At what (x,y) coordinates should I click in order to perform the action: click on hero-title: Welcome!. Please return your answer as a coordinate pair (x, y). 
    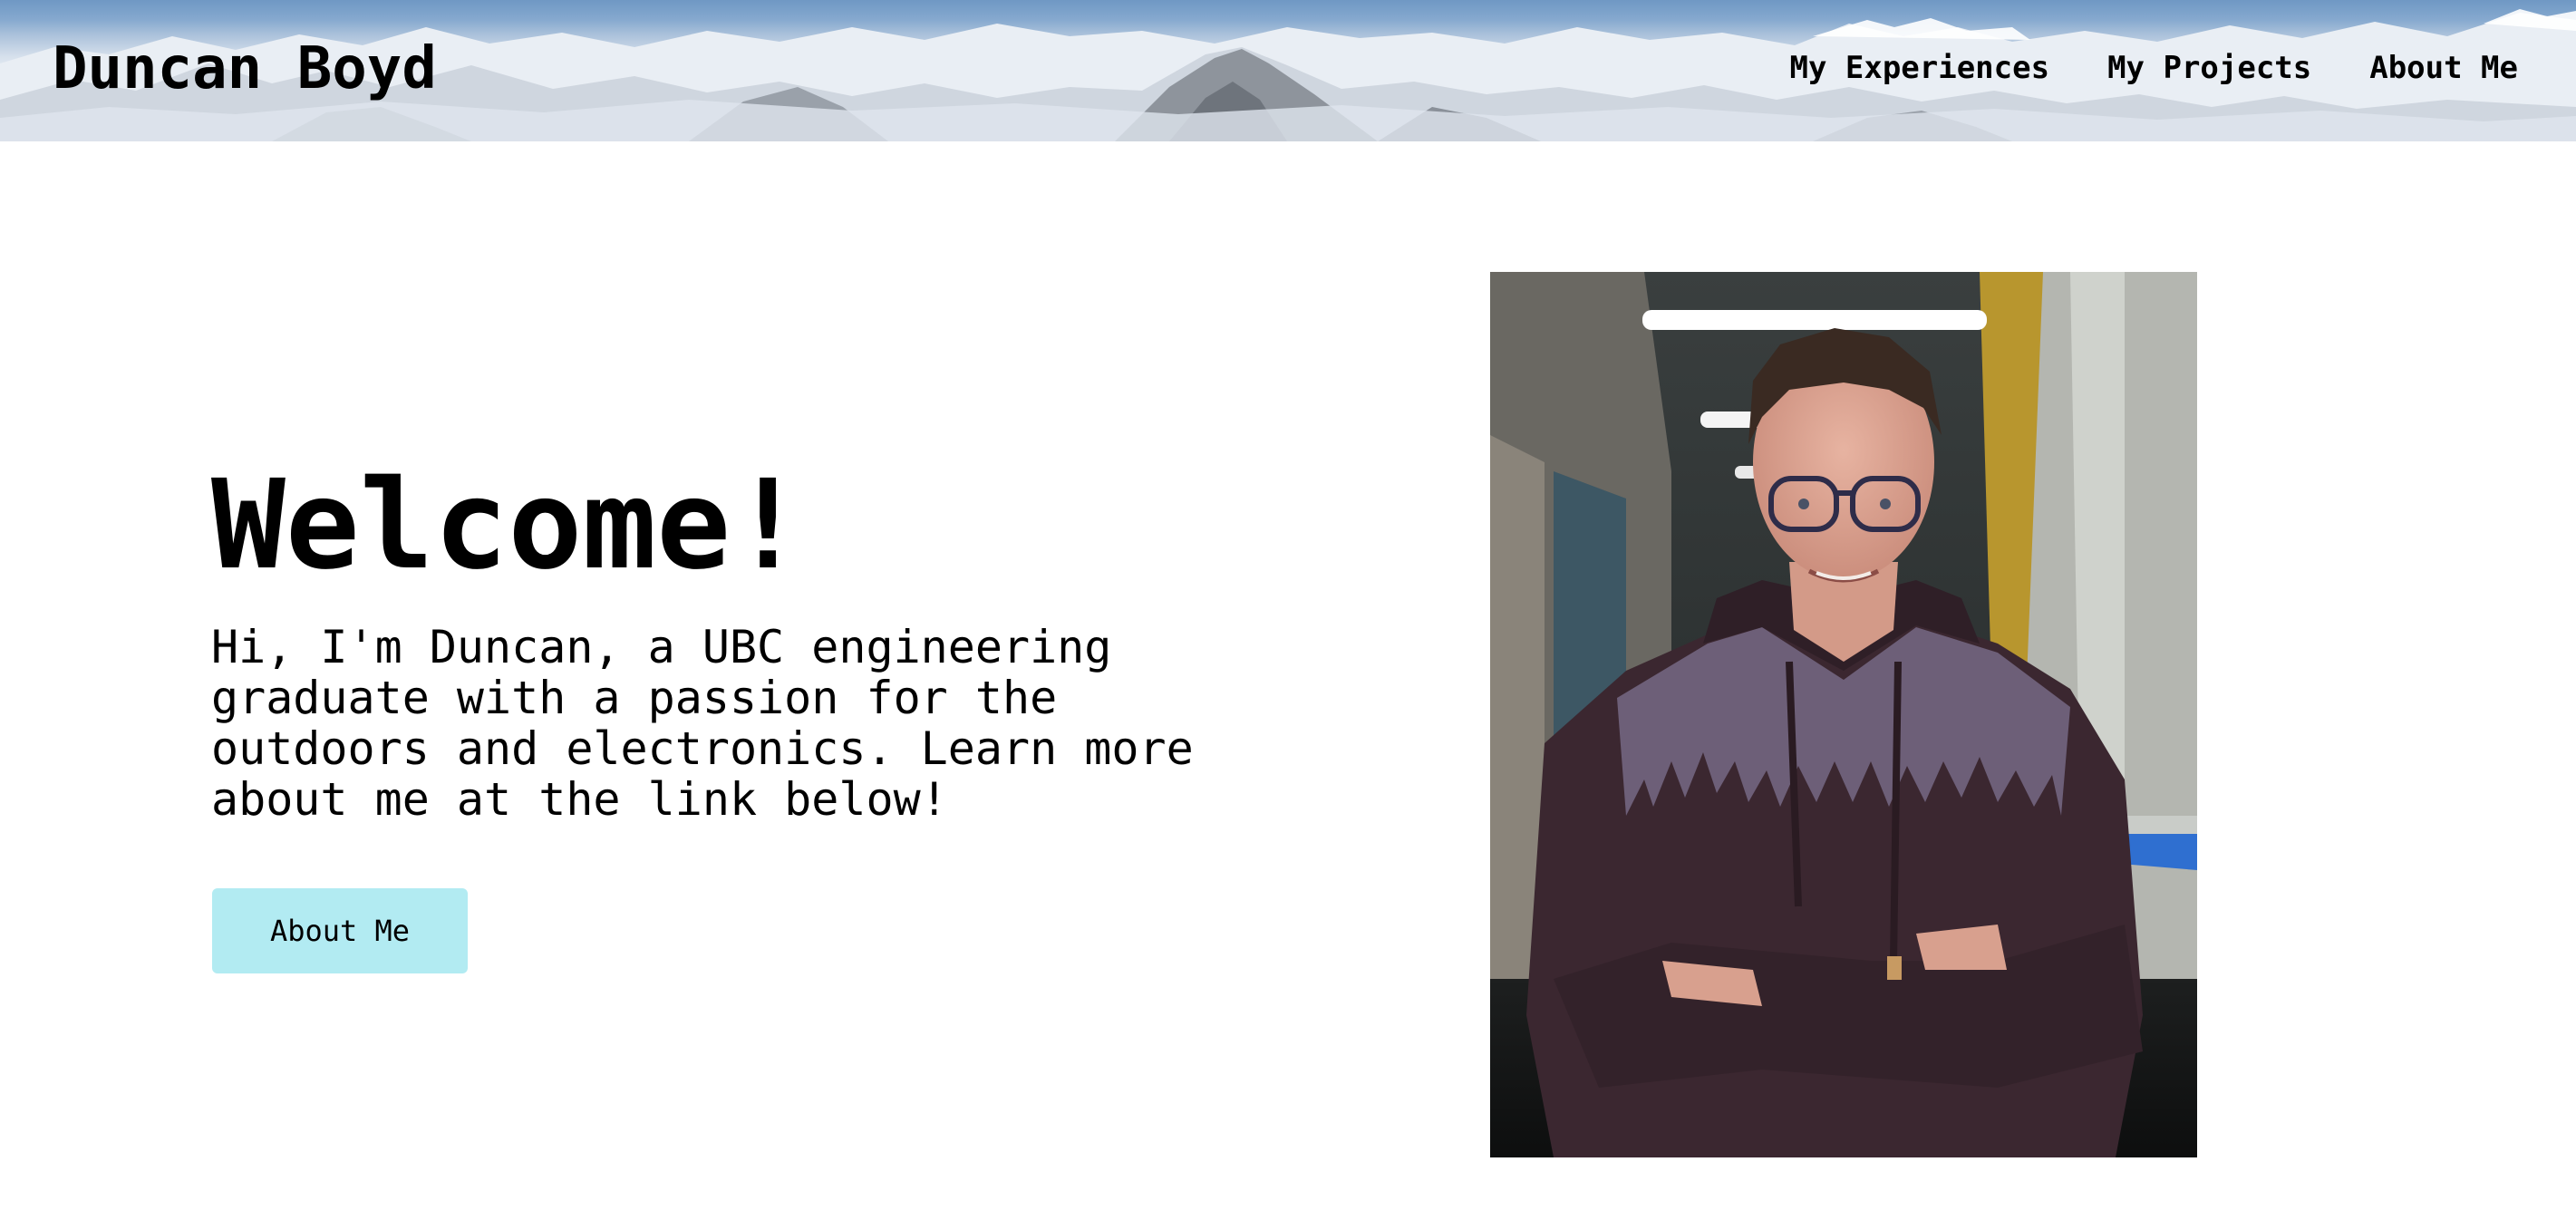
    Looking at the image, I should click on (508, 525).